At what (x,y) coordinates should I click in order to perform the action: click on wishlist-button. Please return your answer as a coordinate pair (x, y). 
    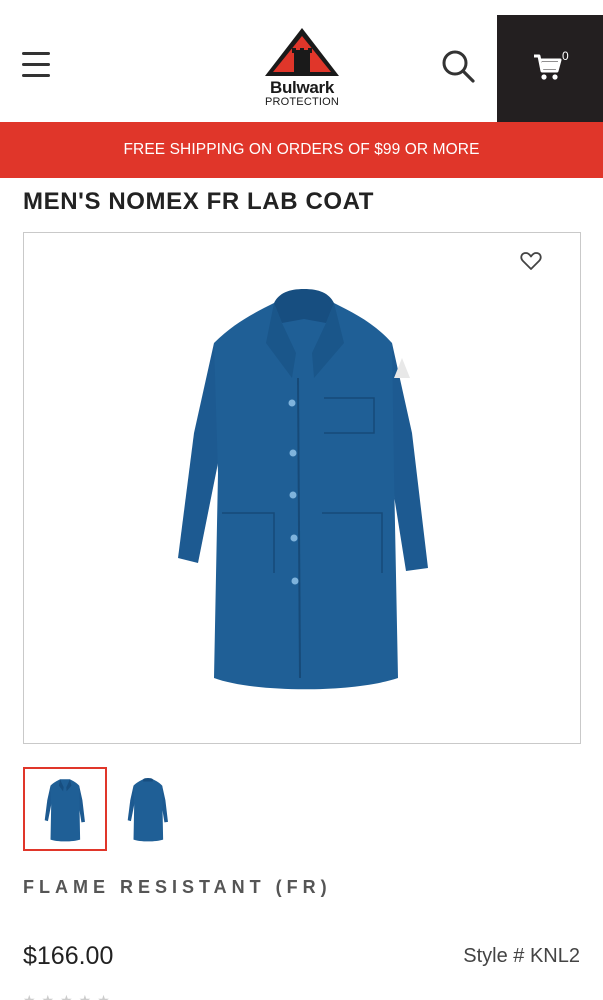
    Looking at the image, I should click on (531, 261).